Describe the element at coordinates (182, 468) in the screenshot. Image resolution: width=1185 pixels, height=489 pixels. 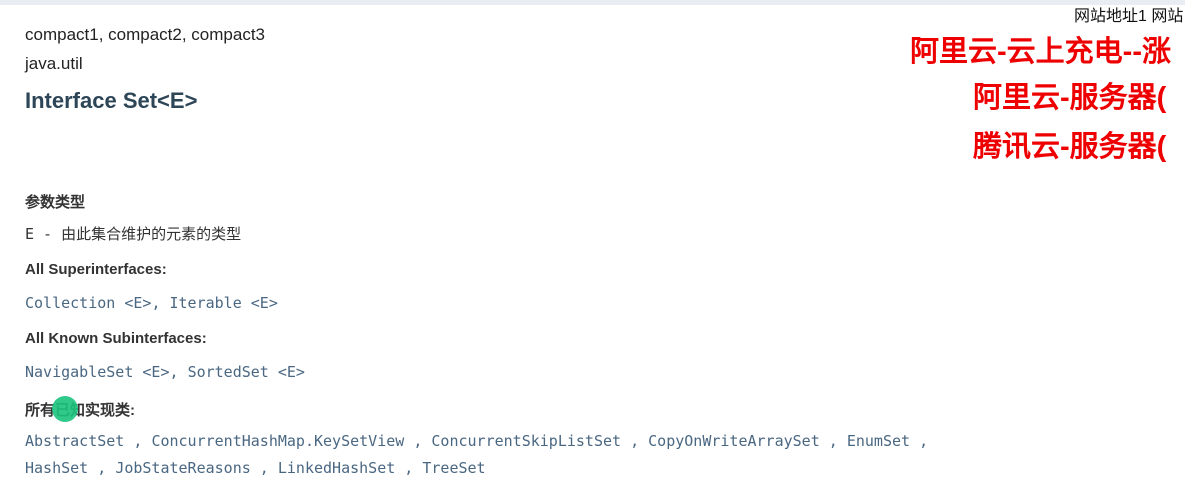
I see `implementing-class-link: JobStateReasons` at that location.